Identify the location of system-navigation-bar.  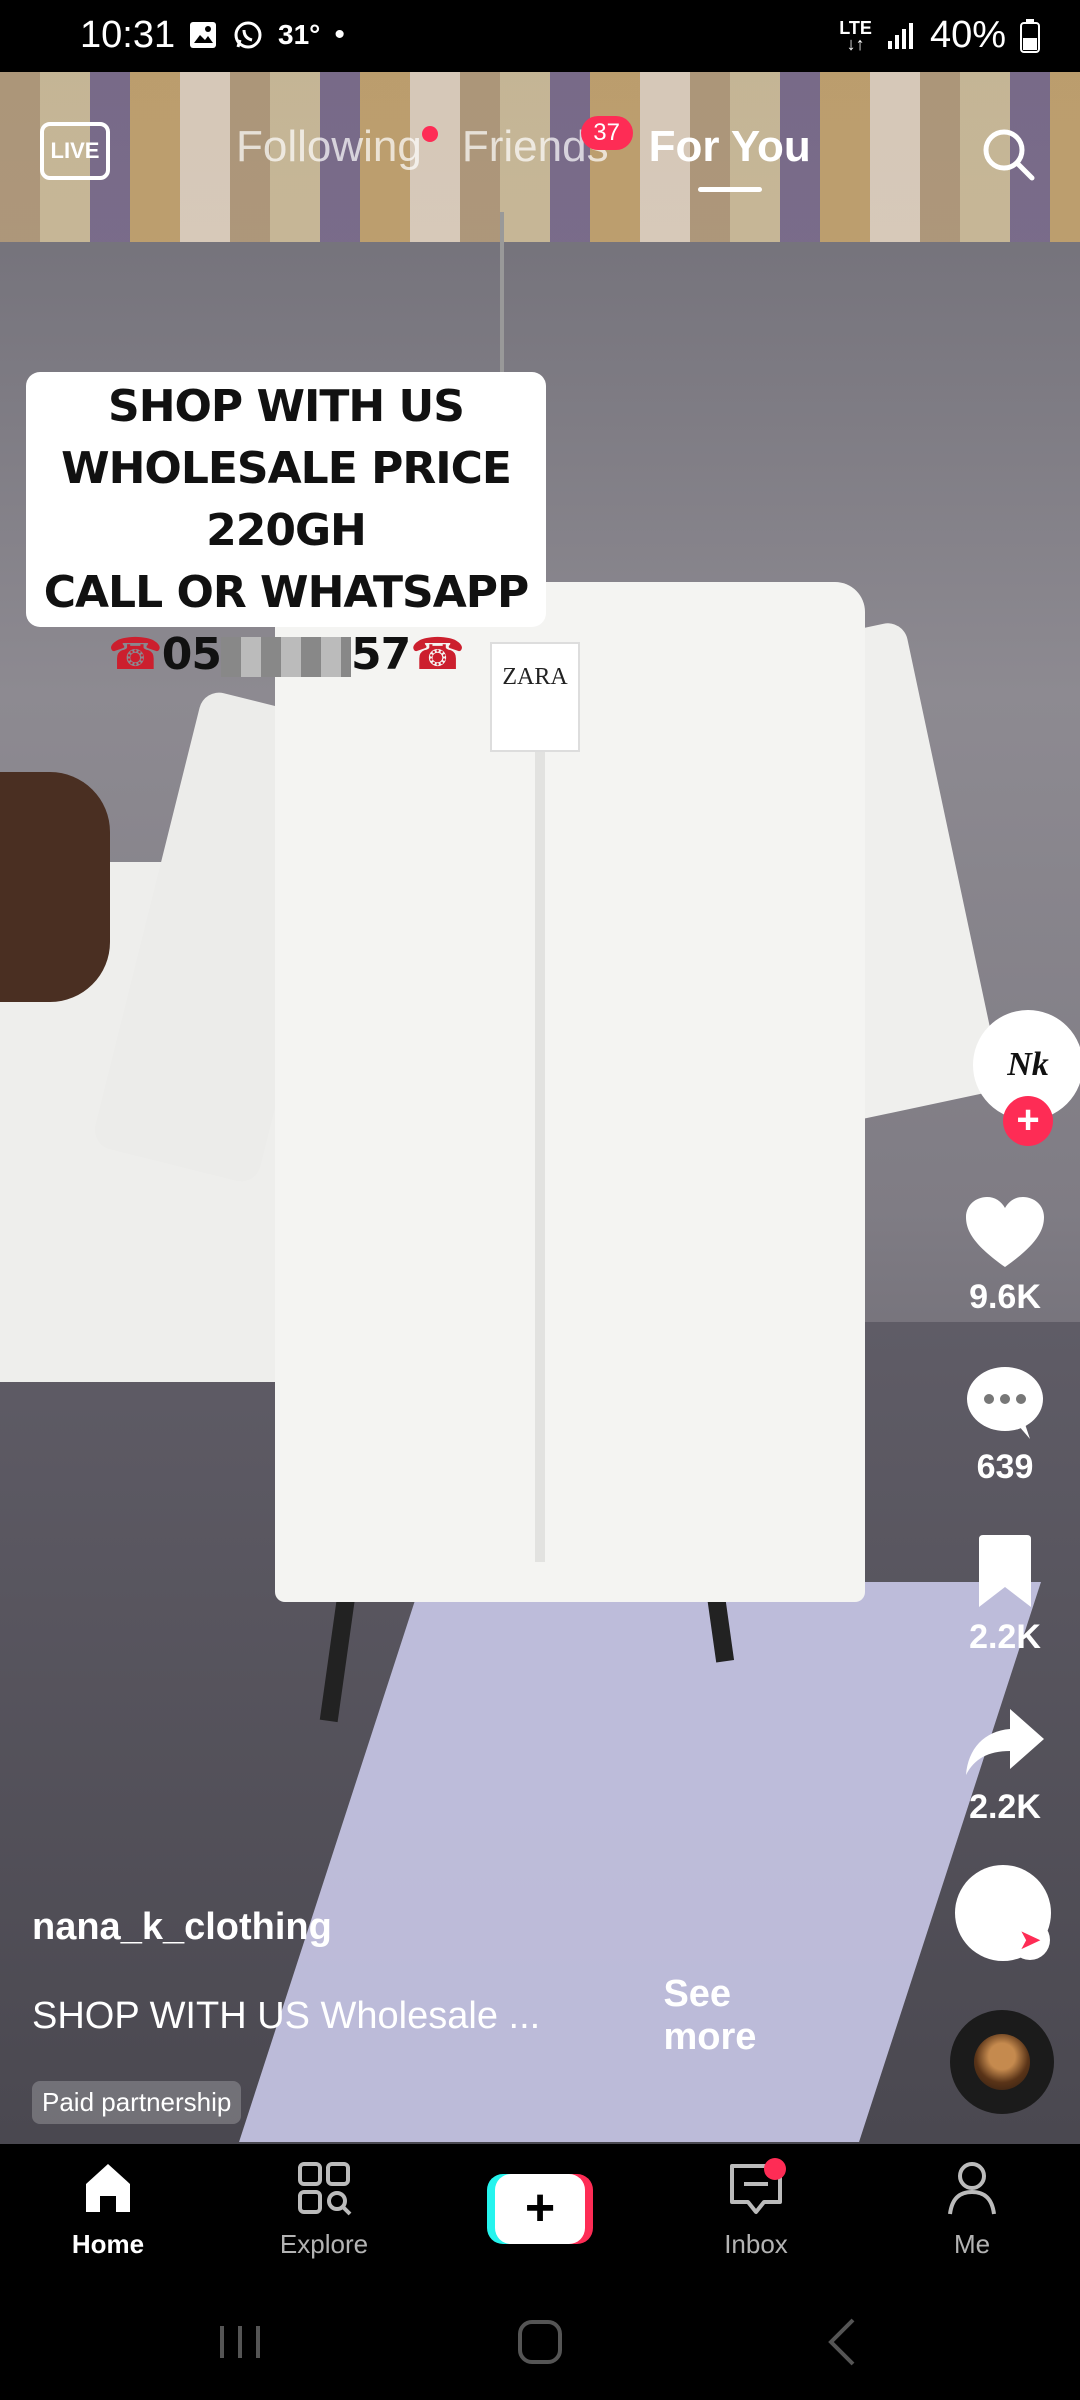
(540, 2342).